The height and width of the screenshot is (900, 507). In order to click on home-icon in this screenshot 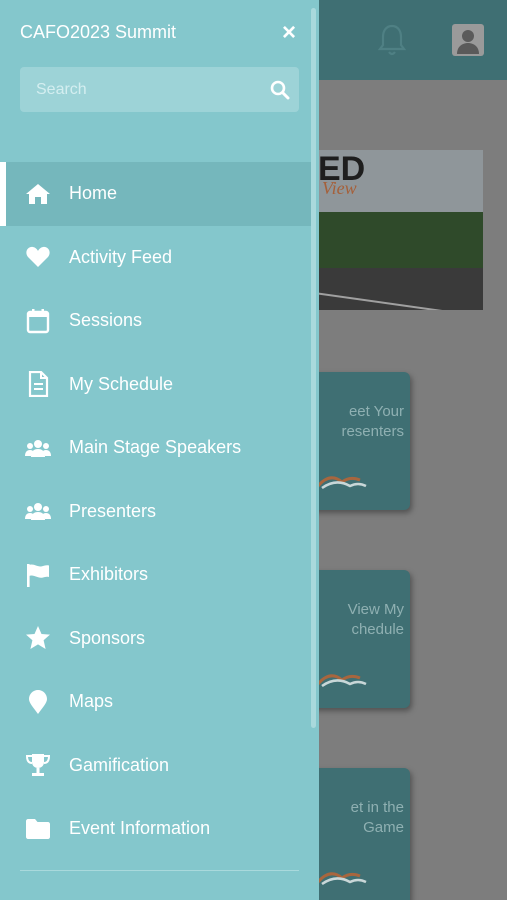, I will do `click(38, 194)`.